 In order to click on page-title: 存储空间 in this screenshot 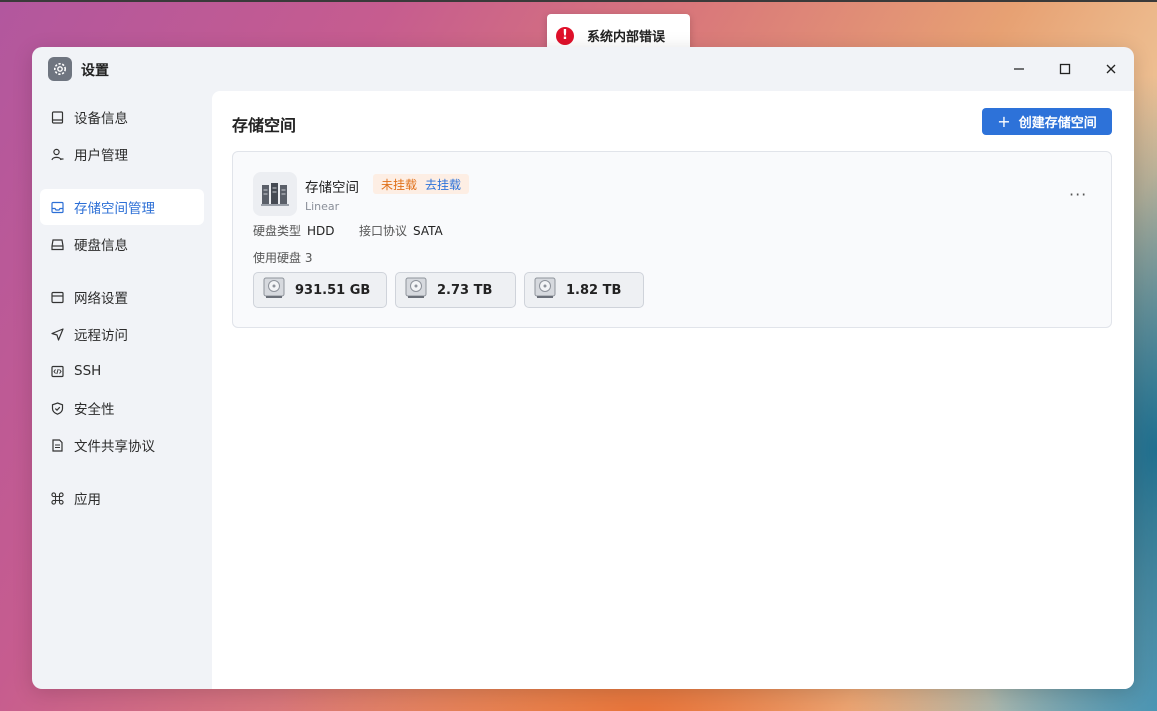, I will do `click(264, 125)`.